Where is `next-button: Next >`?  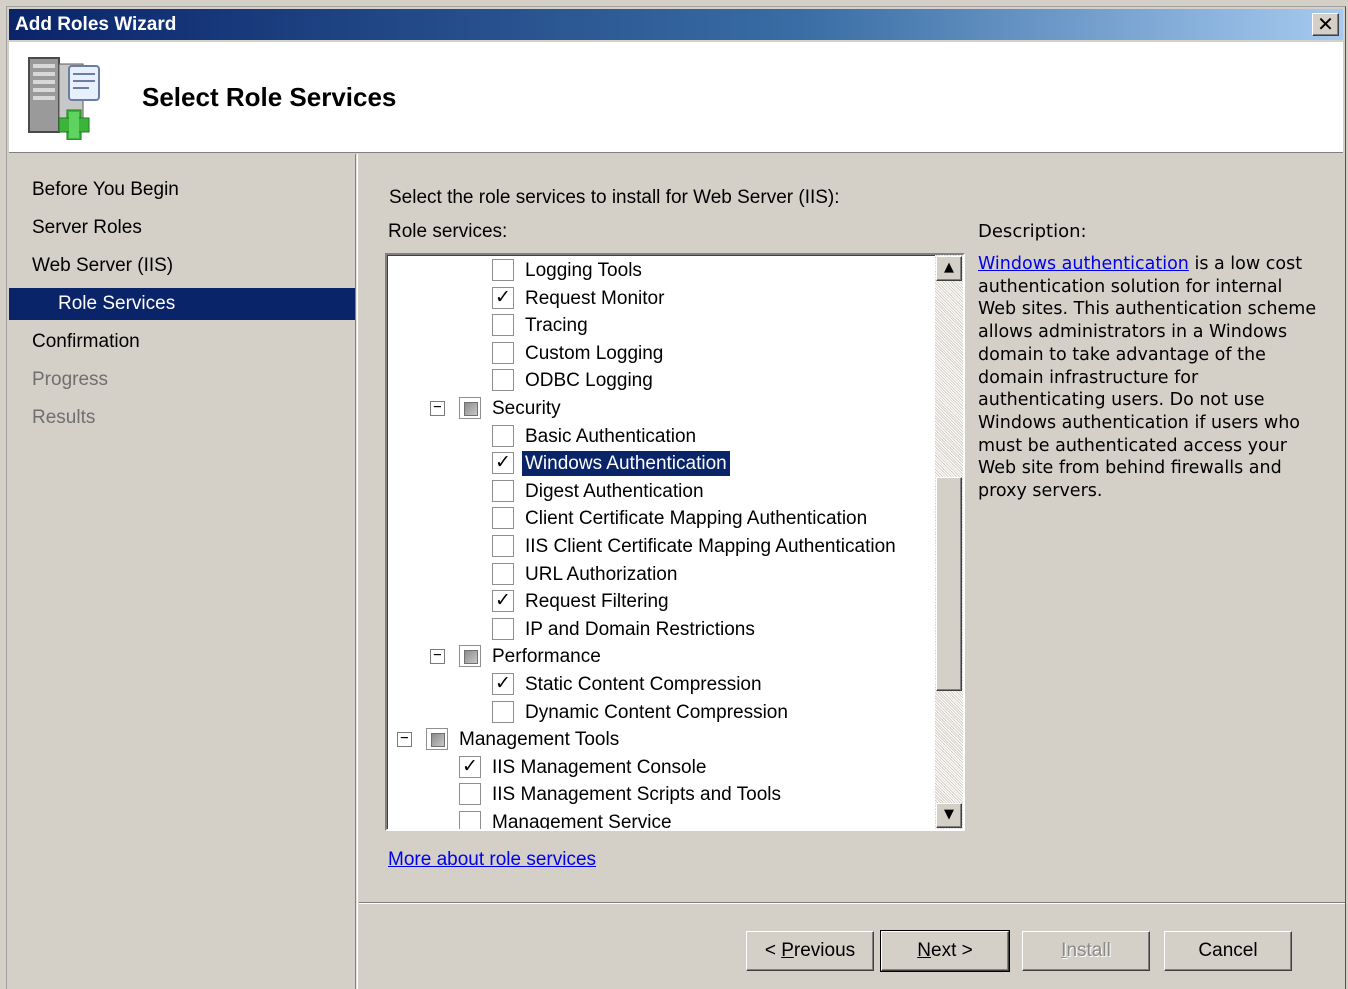 next-button: Next > is located at coordinates (945, 951).